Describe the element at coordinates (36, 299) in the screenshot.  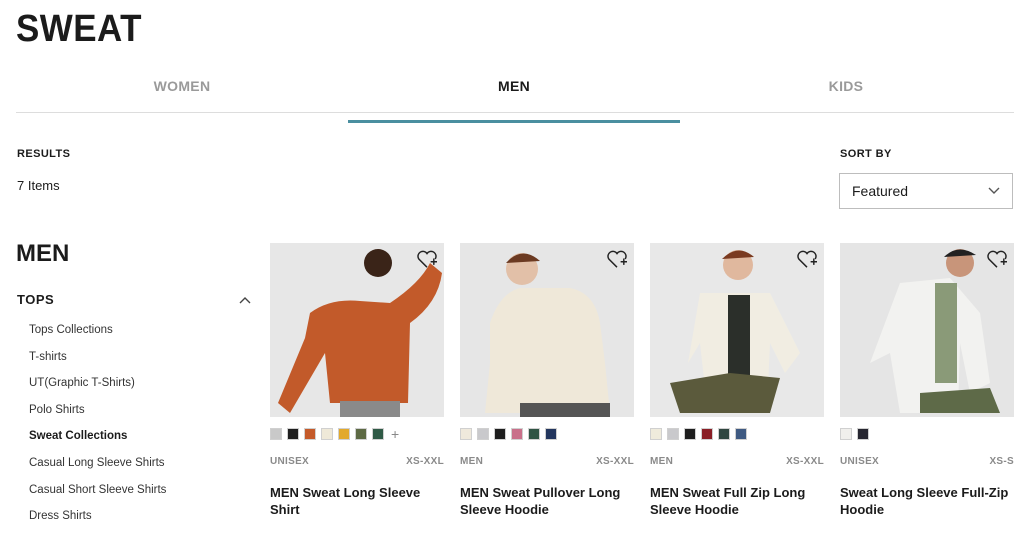
I see `category-label: TOPS` at that location.